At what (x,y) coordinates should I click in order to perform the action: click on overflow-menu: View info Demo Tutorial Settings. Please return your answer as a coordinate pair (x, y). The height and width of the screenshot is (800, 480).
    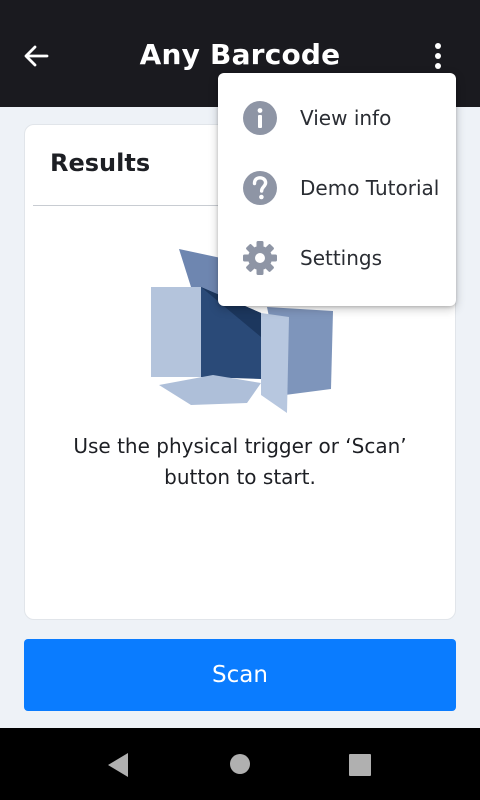
    Looking at the image, I should click on (337, 189).